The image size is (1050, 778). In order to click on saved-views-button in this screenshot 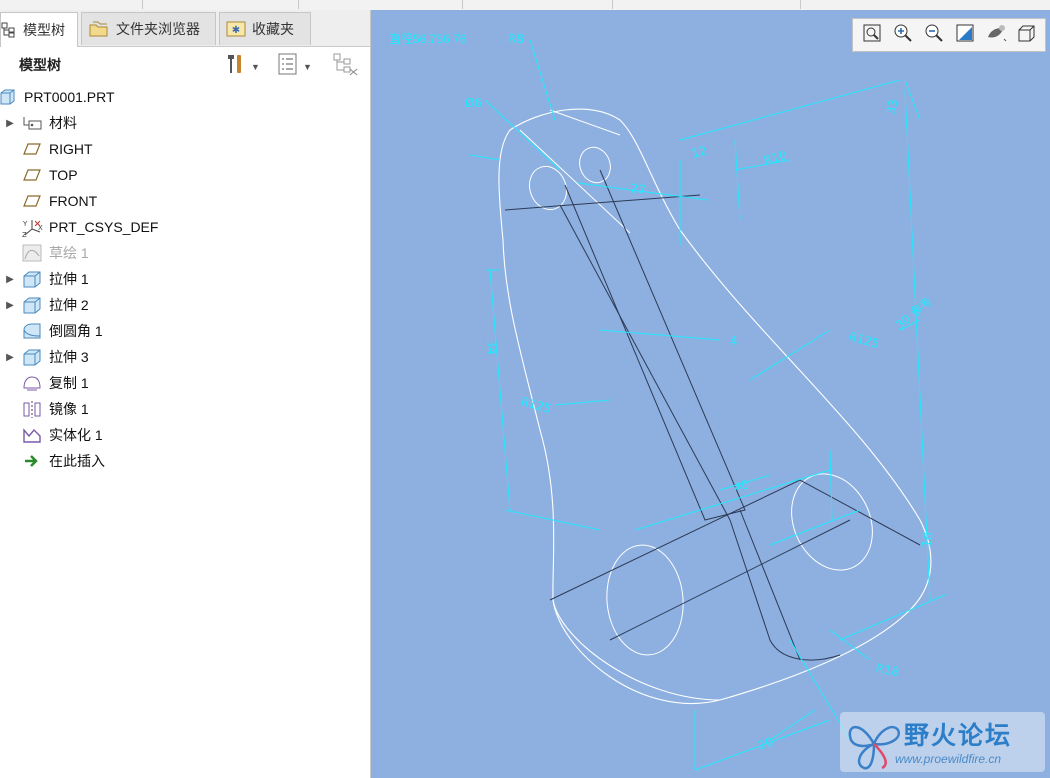, I will do `click(1026, 35)`.